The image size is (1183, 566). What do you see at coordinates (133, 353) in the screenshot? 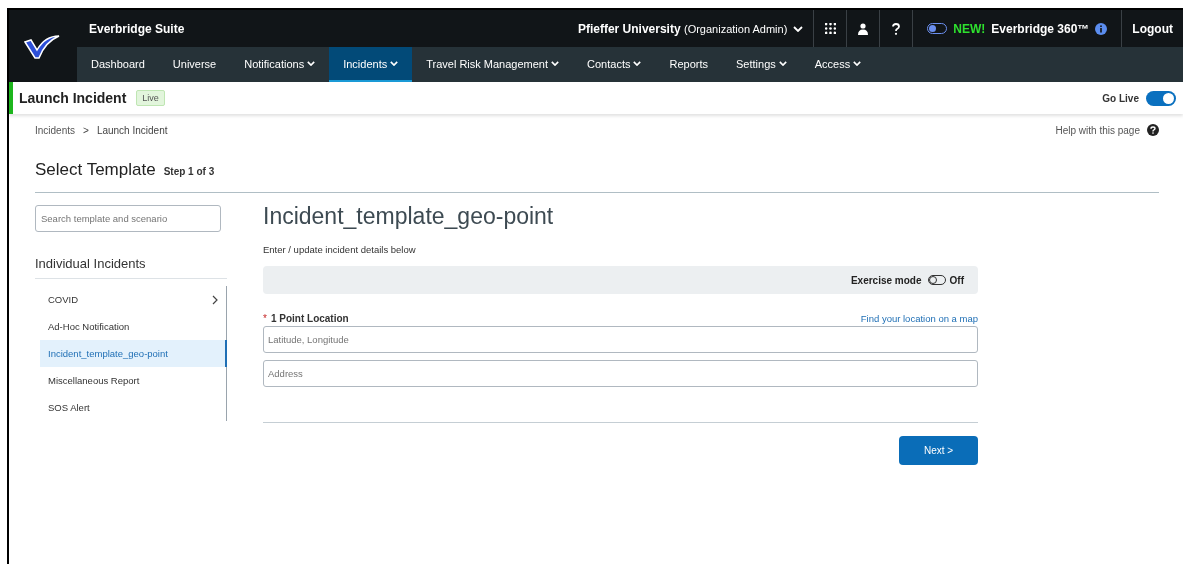
I see `template-item: Incident_template_geo-point` at bounding box center [133, 353].